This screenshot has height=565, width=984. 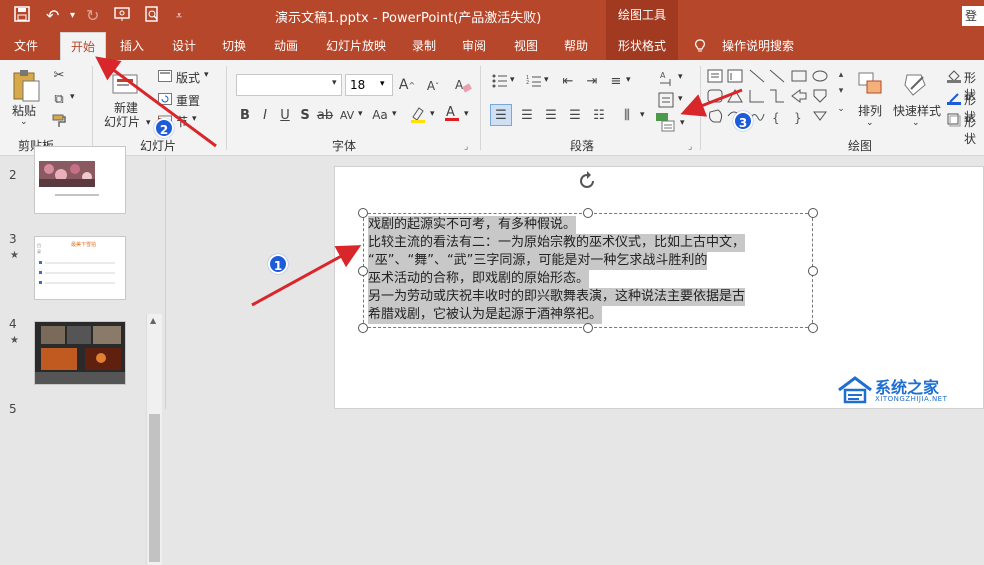 I want to click on section-button: 节, so click(x=182, y=121).